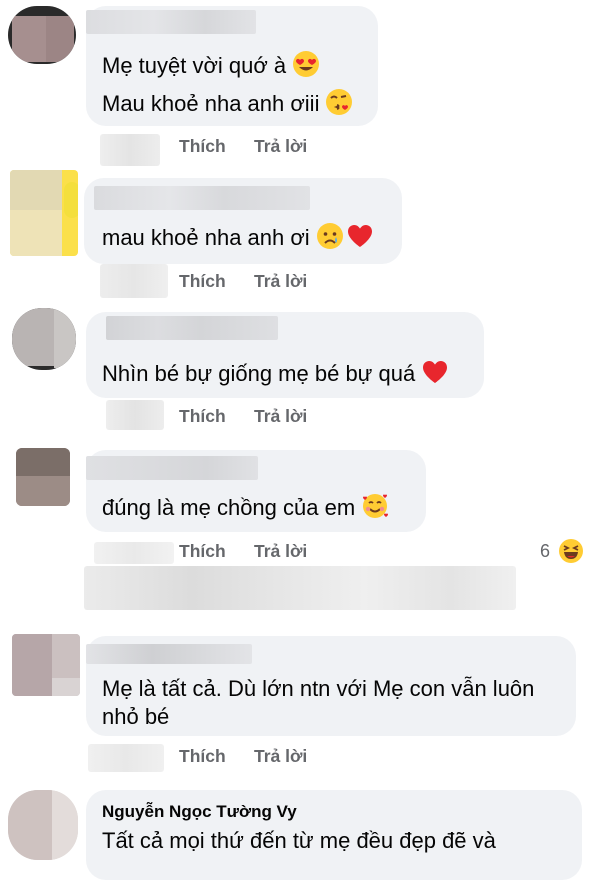 This screenshot has width=600, height=880. I want to click on reaction-count: 6, so click(545, 551).